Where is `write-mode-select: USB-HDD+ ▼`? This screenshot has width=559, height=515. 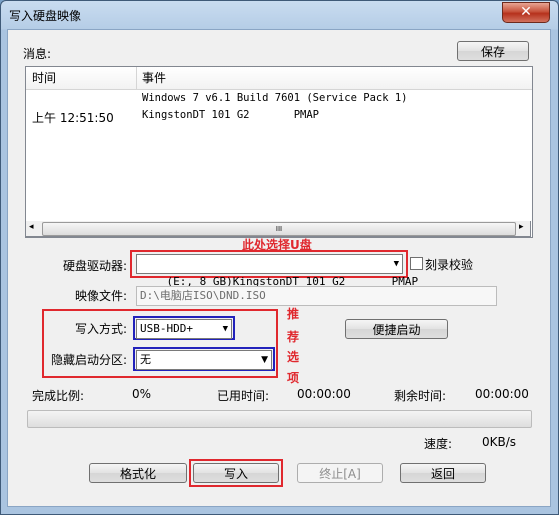
write-mode-select: USB-HDD+ ▼ is located at coordinates (184, 329).